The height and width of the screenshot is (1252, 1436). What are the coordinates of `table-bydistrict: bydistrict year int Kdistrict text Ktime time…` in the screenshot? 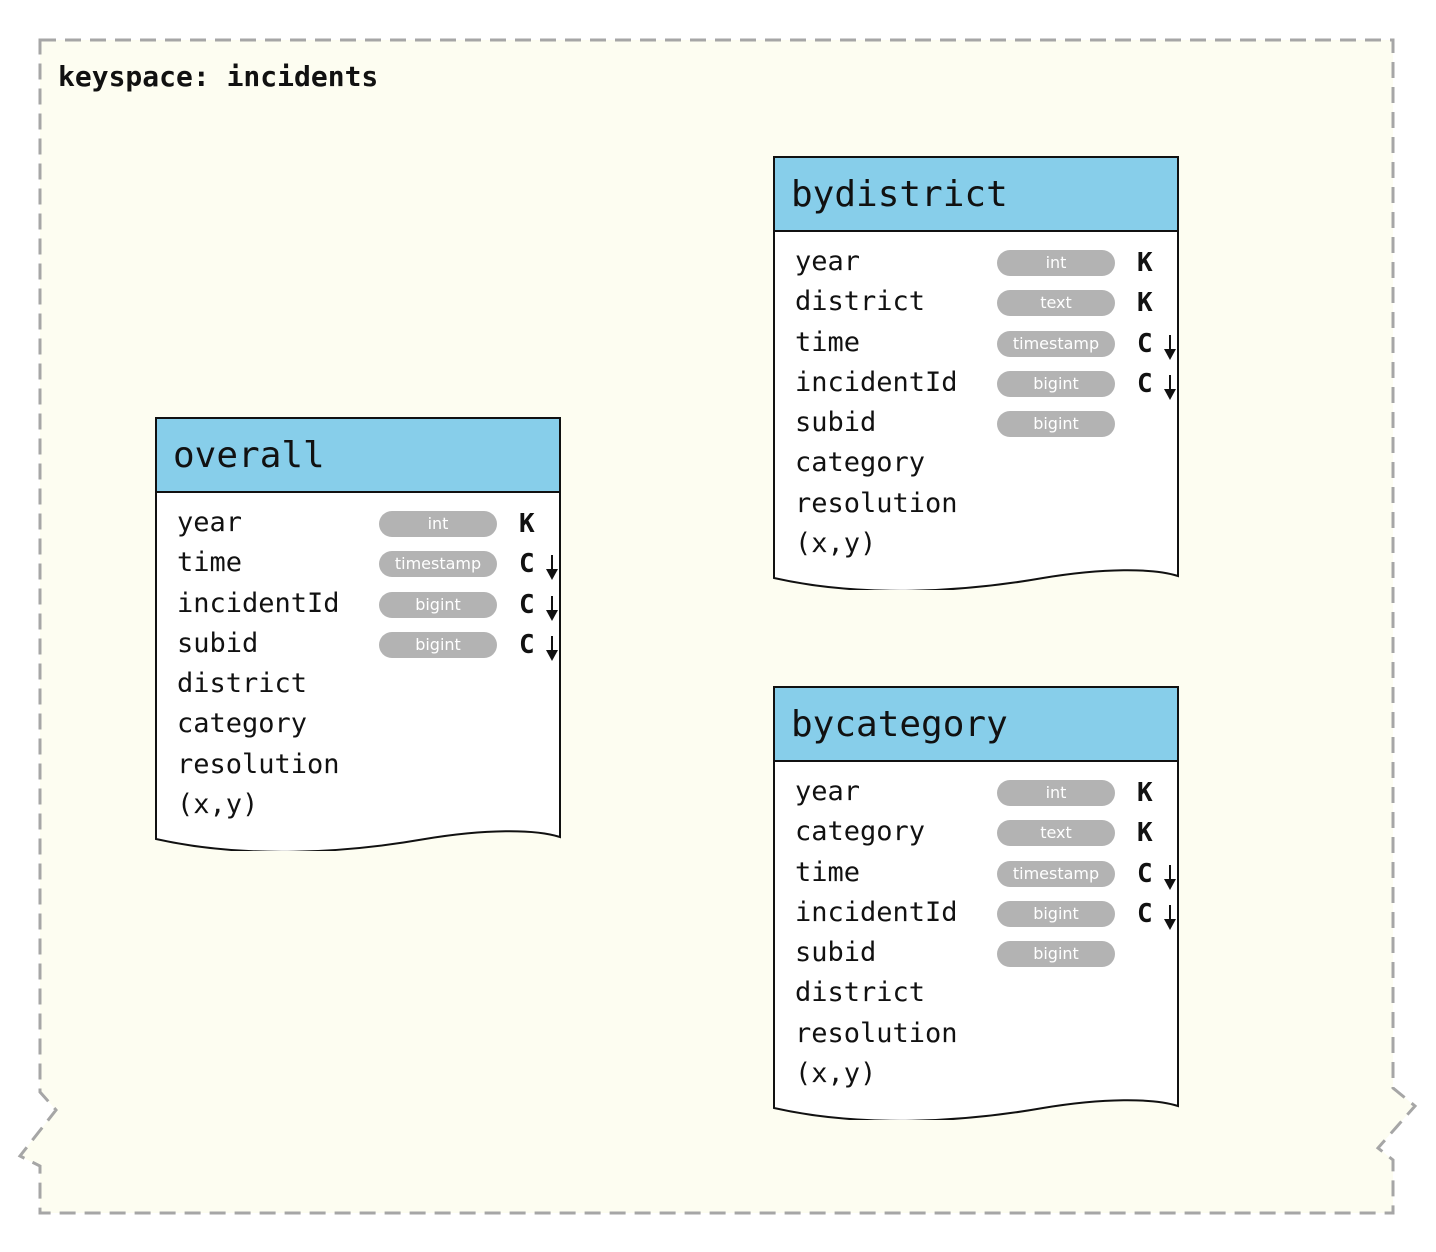 It's located at (976, 373).